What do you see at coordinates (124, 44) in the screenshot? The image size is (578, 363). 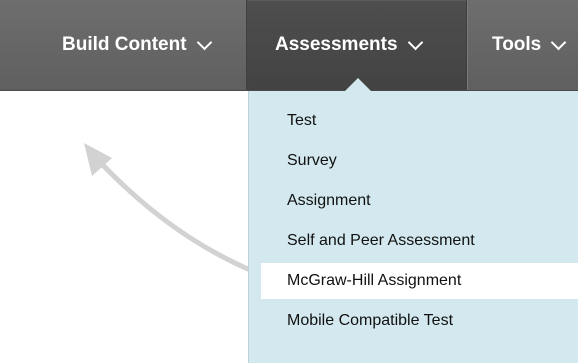 I see `build-content-label: Build Content` at bounding box center [124, 44].